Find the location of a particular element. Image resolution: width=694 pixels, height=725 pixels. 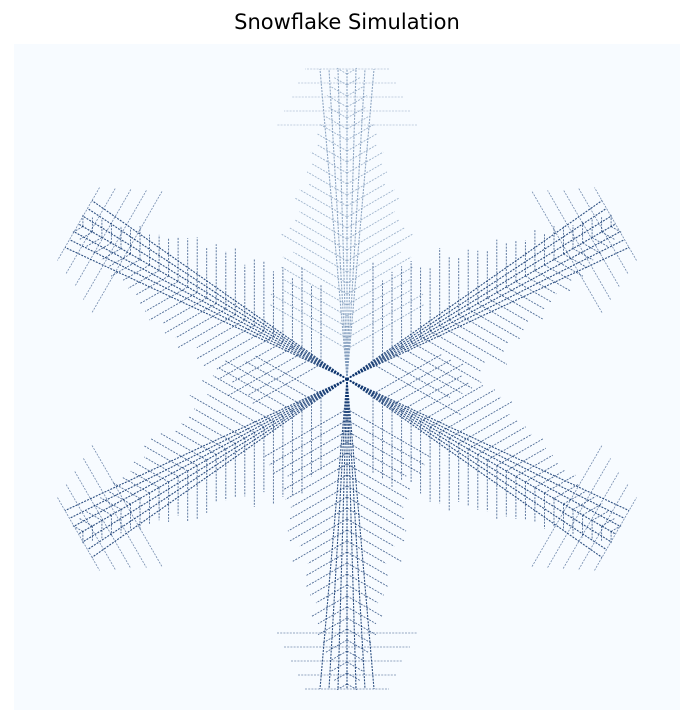

chart-title: Snowflake Simulation is located at coordinates (347, 22).